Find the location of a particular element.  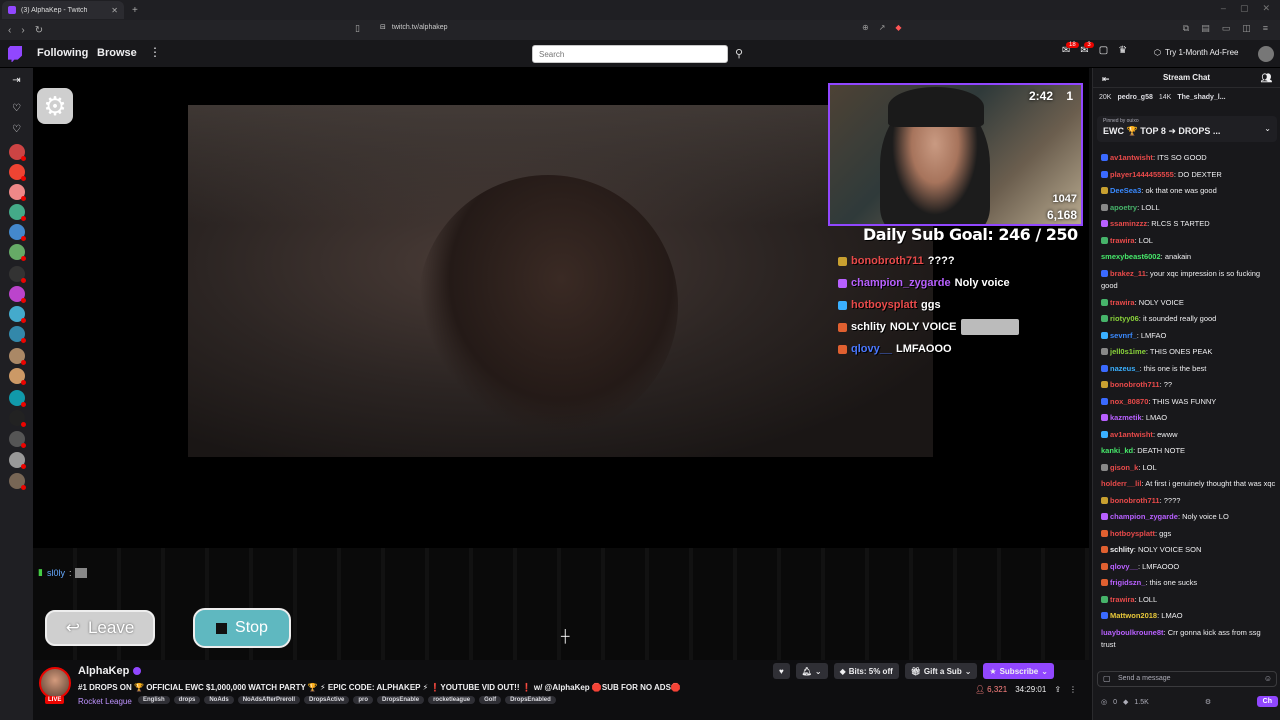

tag: DropsEnabled is located at coordinates (530, 700).